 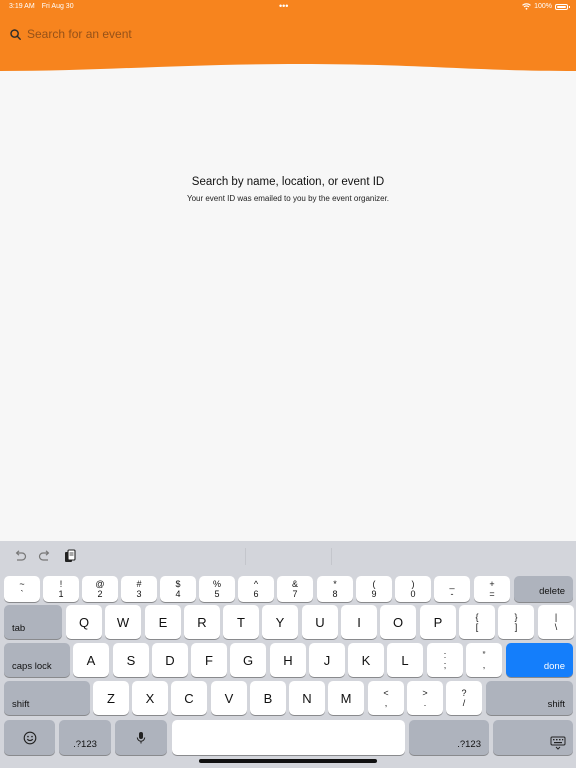 I want to click on key-number-12: + =, so click(x=492, y=589).